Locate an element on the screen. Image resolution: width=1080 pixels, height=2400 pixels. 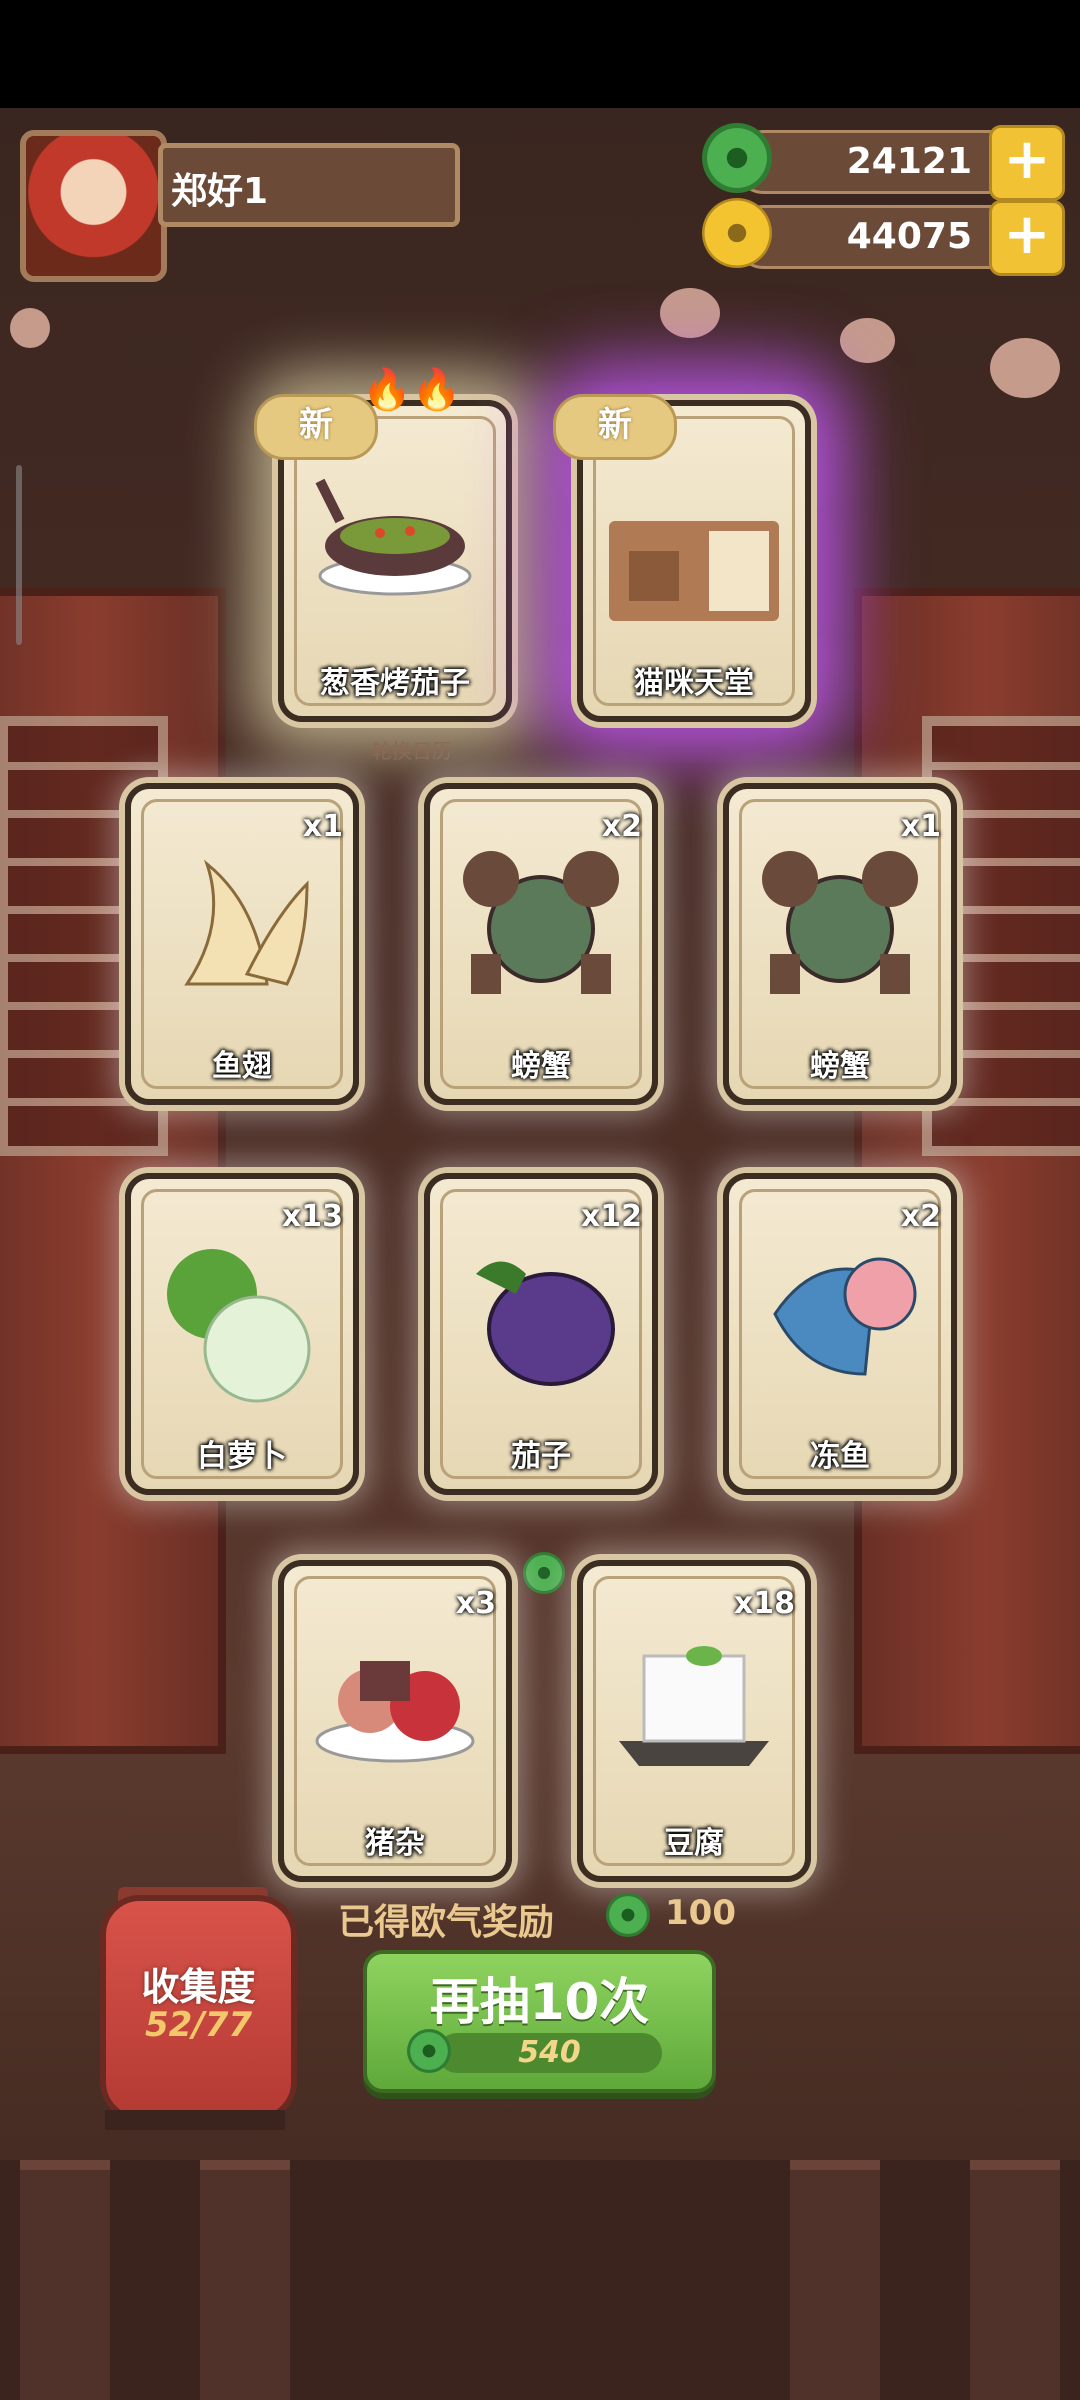
featured-card-dish: 🔥🔥 新 葱香烤茄子 is located at coordinates (383, 544).